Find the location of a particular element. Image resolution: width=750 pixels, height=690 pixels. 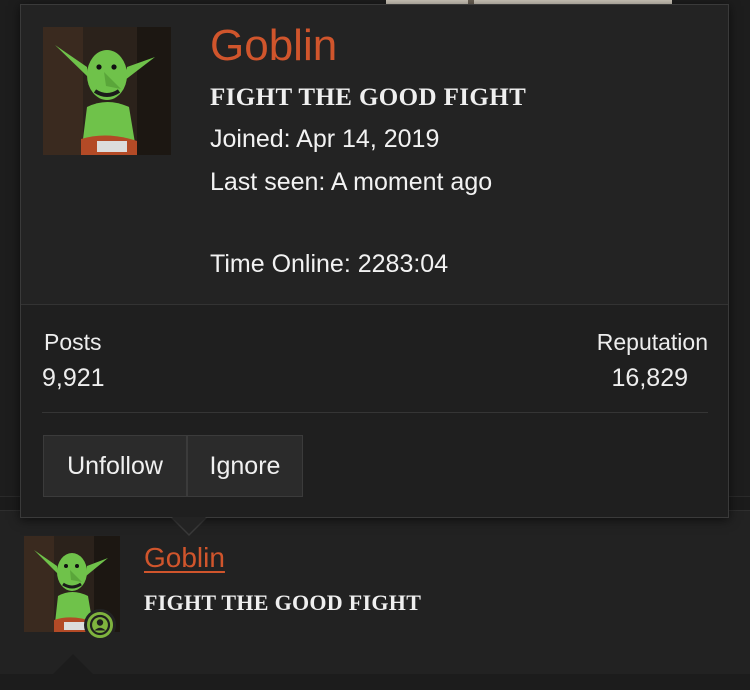

profile-avatar is located at coordinates (107, 91).